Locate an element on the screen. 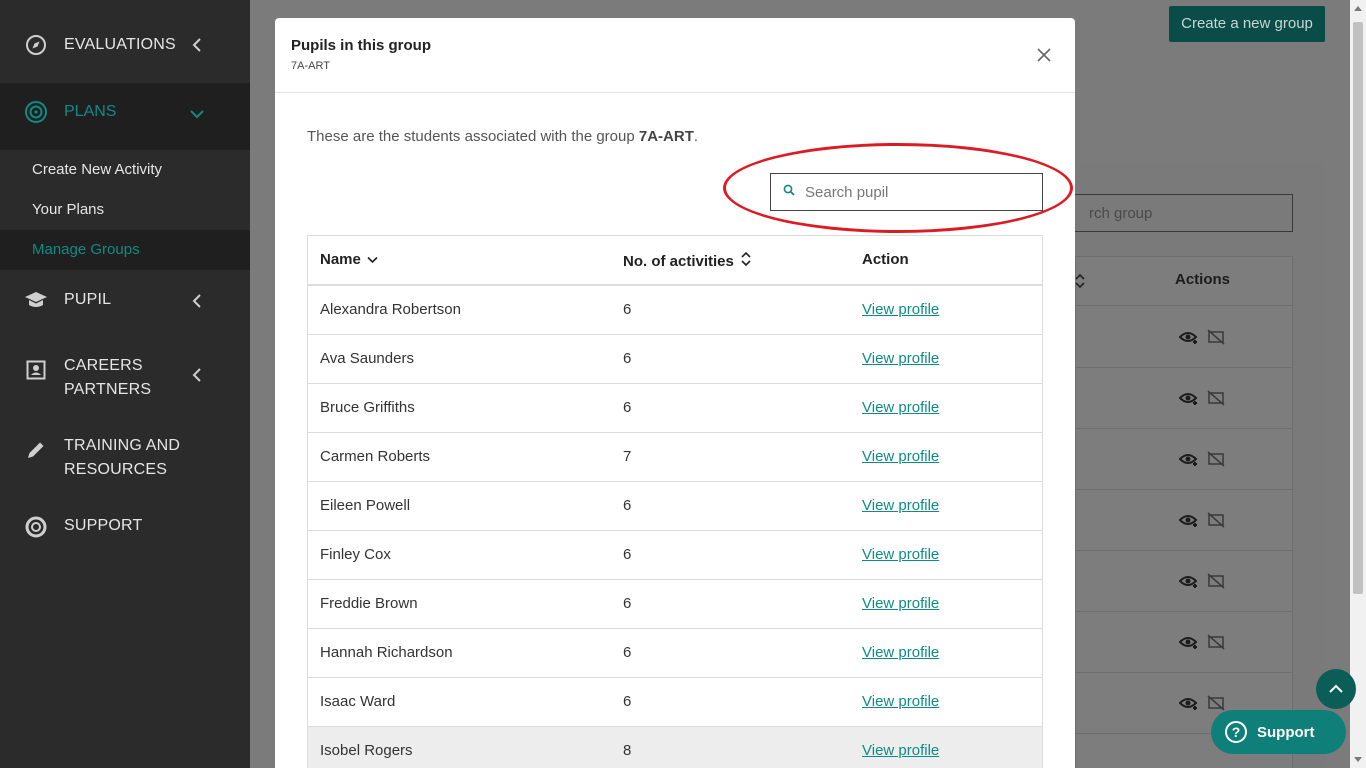  pupil-name: Isaac Ward is located at coordinates (358, 701).